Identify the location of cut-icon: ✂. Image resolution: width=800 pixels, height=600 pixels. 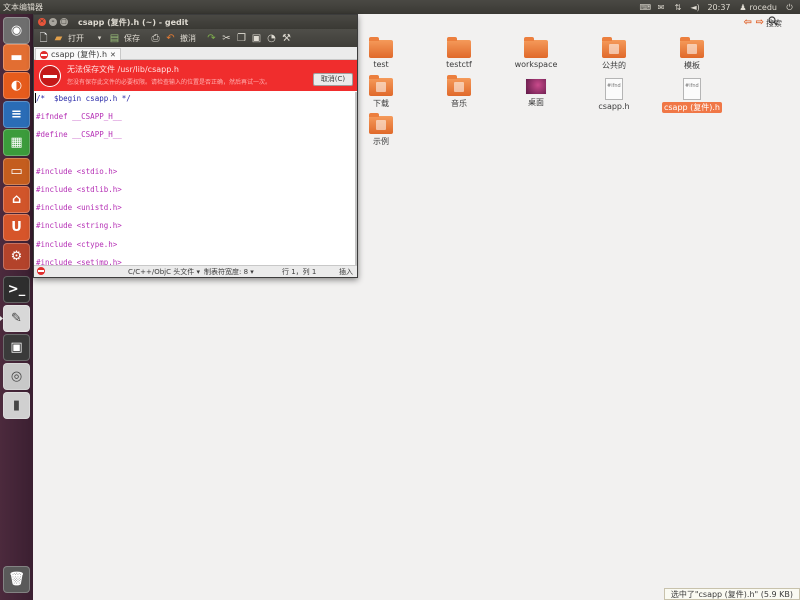
(226, 38).